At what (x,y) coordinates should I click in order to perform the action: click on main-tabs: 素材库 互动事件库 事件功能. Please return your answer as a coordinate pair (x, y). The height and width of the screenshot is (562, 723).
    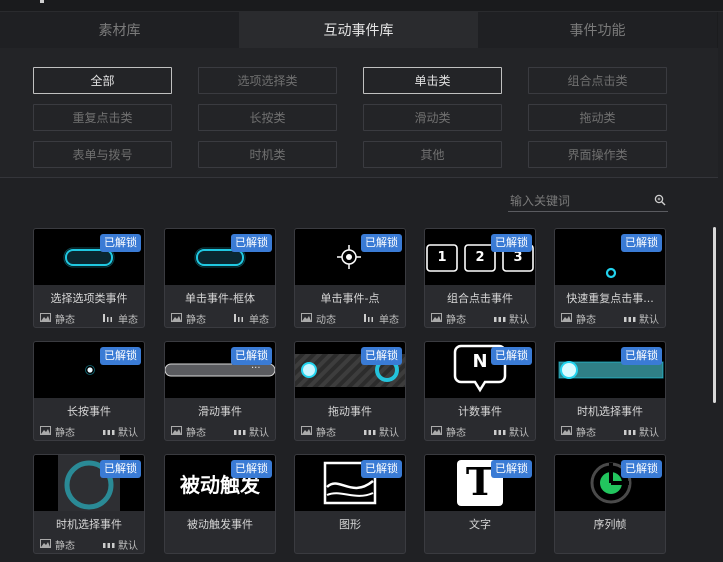
    Looking at the image, I should click on (359, 30).